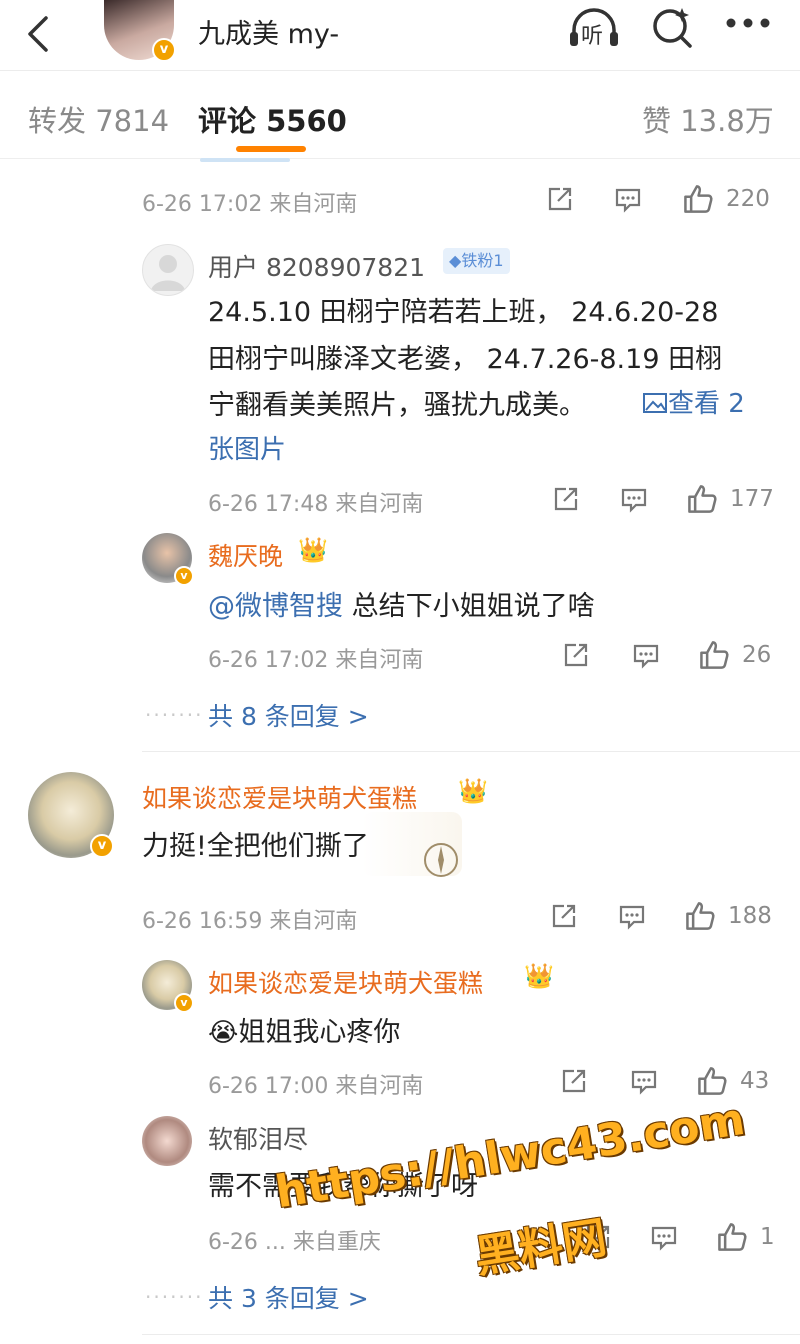 This screenshot has height=1344, width=800. What do you see at coordinates (755, 1081) in the screenshot?
I see `like-count: 43` at bounding box center [755, 1081].